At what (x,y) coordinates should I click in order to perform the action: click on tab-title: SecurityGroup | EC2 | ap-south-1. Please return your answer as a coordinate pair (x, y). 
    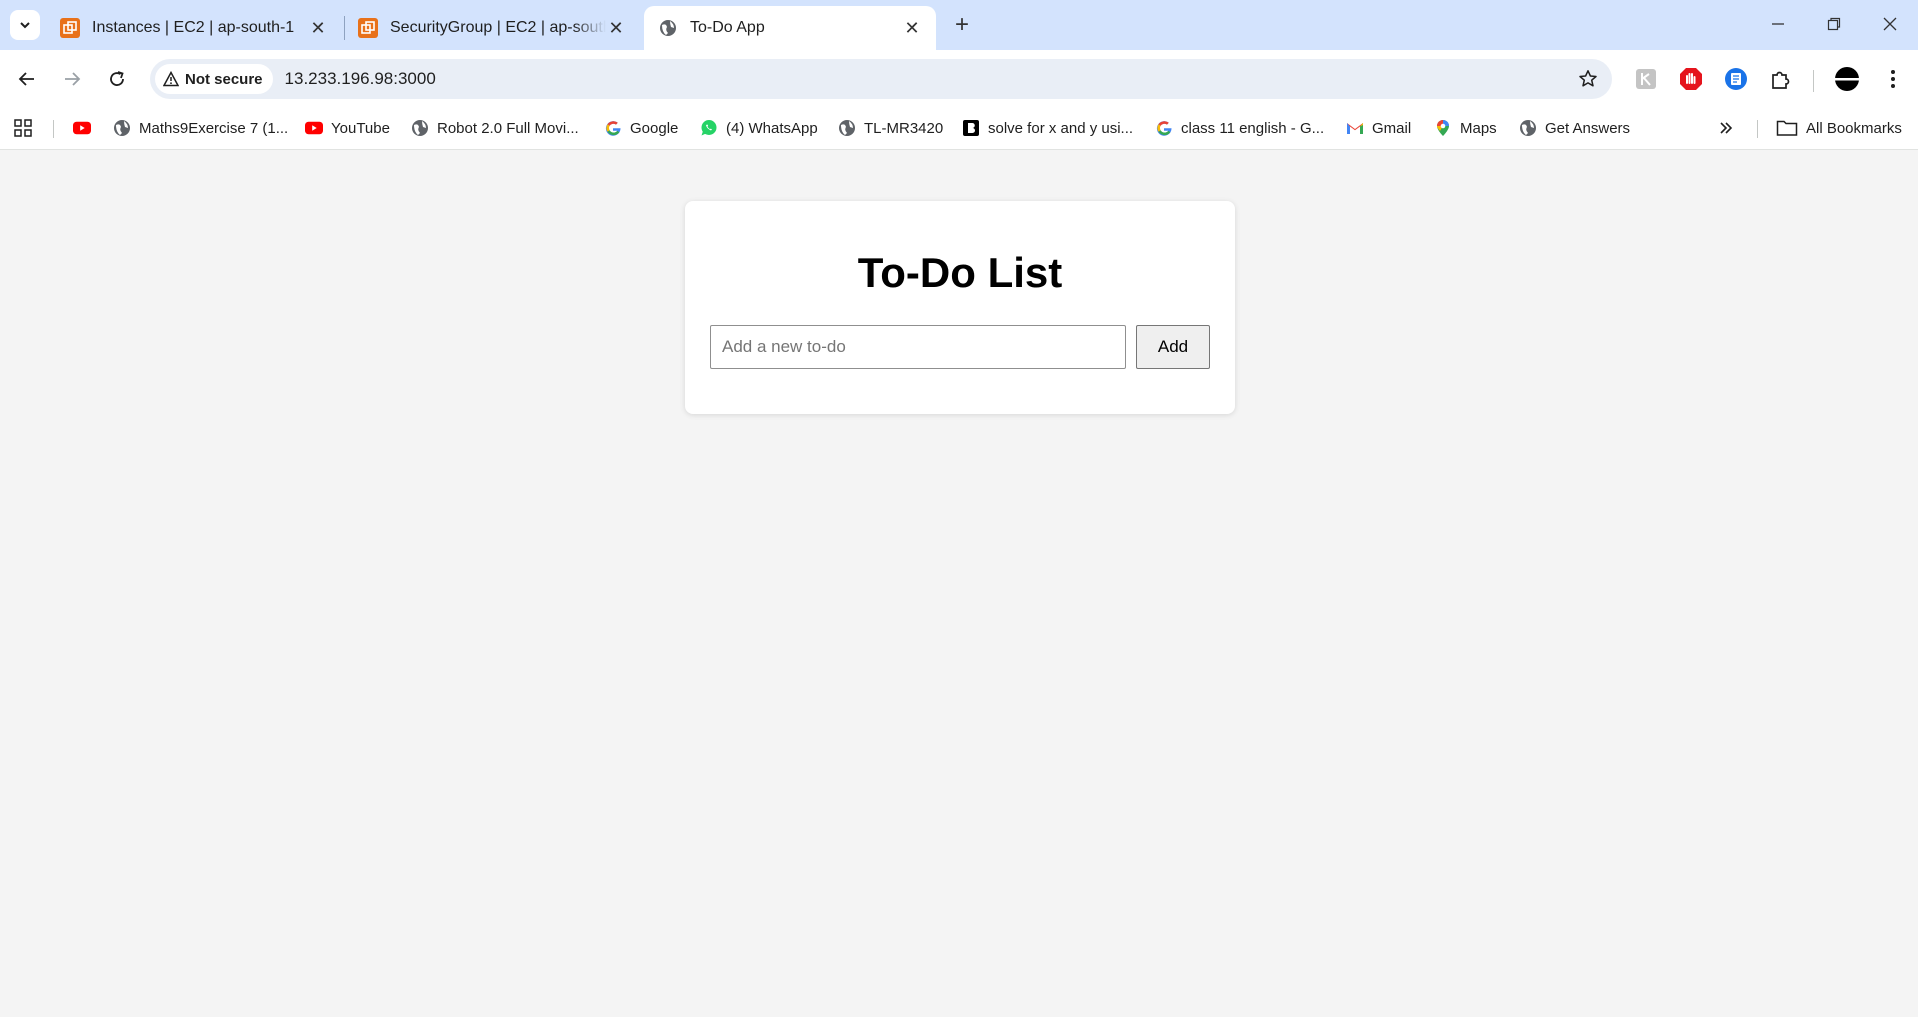
    Looking at the image, I should click on (498, 27).